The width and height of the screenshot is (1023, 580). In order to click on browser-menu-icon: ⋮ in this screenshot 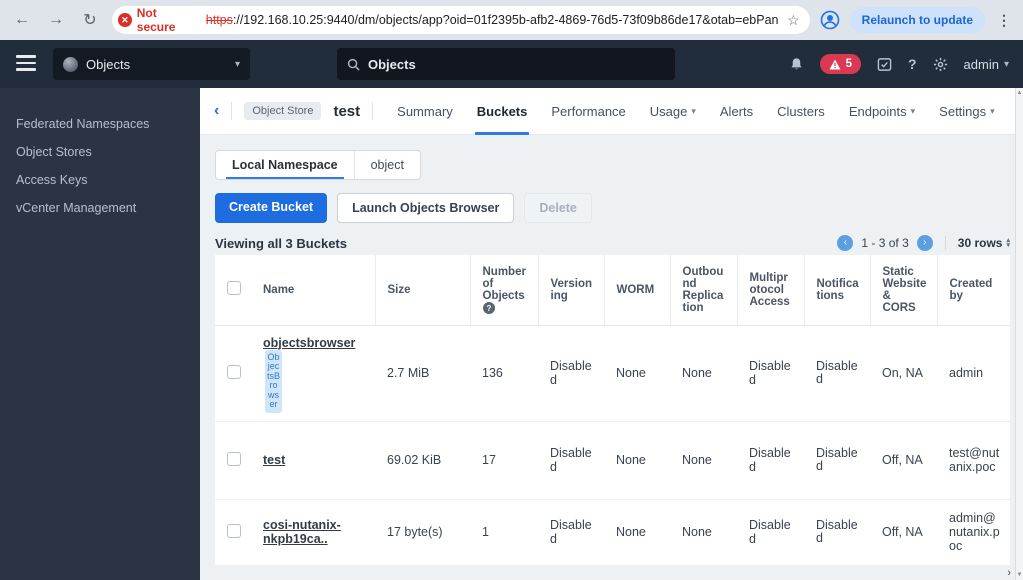, I will do `click(1004, 20)`.